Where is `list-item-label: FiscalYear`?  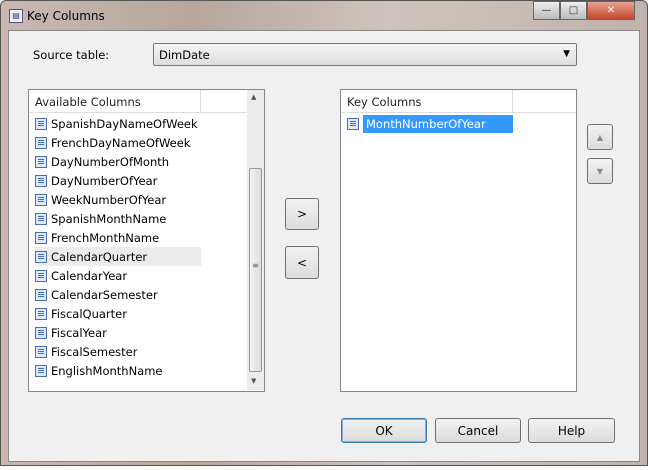 list-item-label: FiscalYear is located at coordinates (79, 332).